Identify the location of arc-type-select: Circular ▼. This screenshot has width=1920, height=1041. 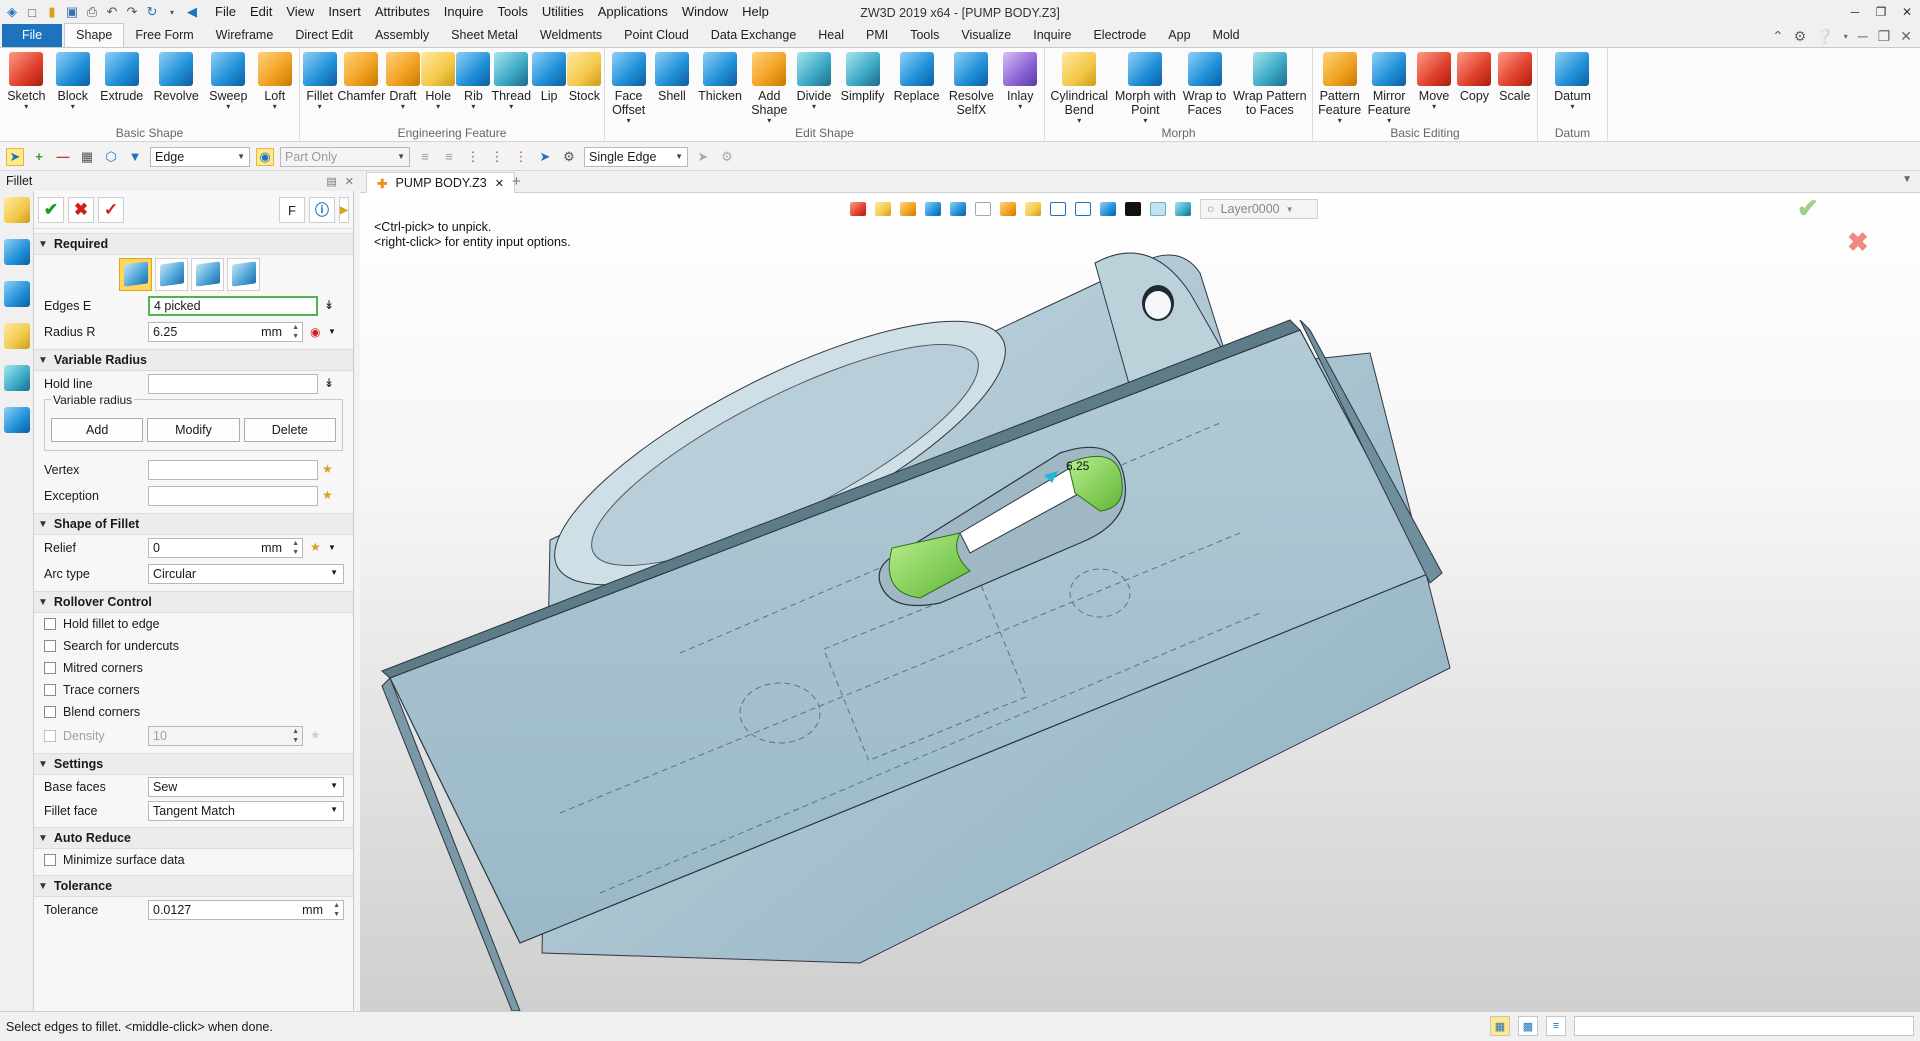
(246, 574).